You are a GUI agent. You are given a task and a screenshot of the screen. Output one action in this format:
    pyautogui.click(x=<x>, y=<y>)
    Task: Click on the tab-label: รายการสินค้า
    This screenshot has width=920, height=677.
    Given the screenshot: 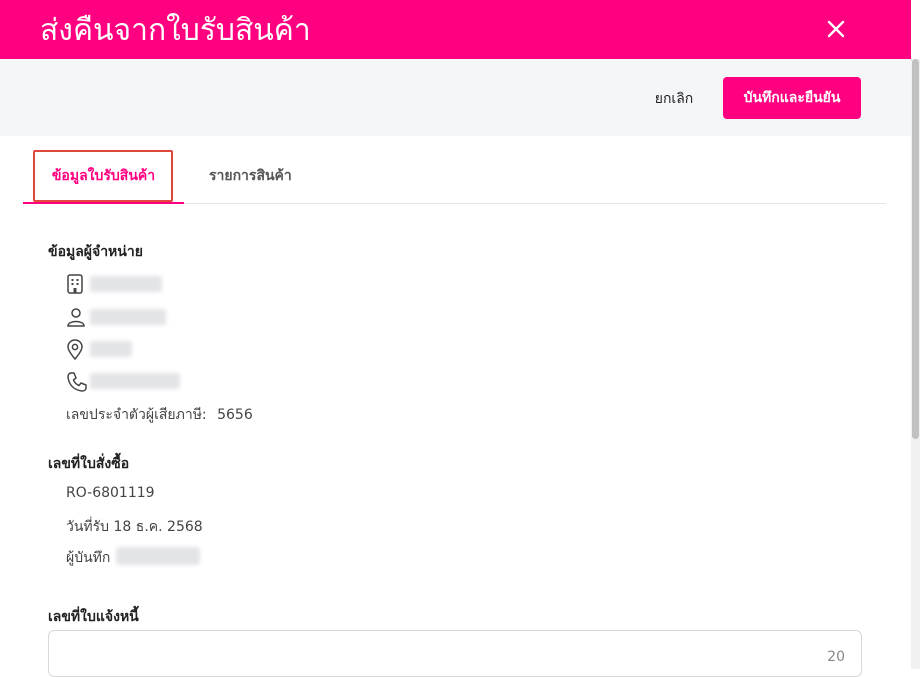 What is the action you would take?
    pyautogui.click(x=250, y=176)
    